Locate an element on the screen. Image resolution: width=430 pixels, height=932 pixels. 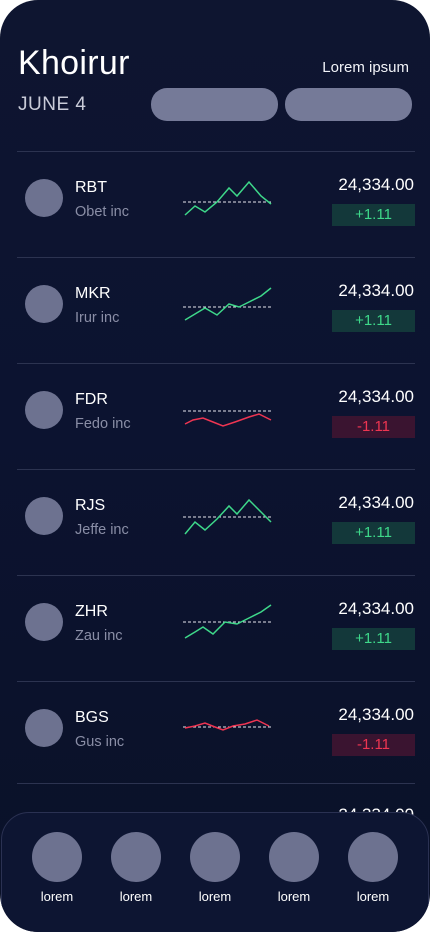
stock-symbol: FDR is located at coordinates (91, 399).